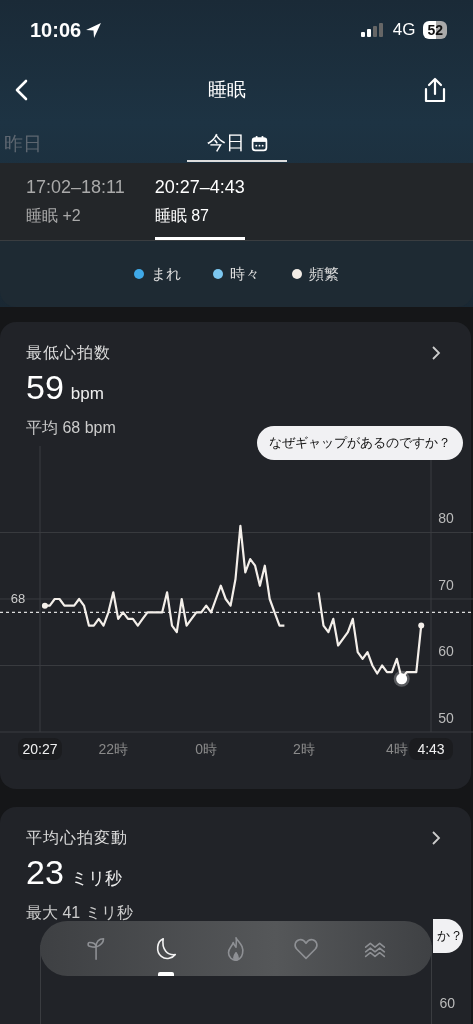 Image resolution: width=473 pixels, height=1024 pixels. I want to click on y-axis-label: 50, so click(446, 718).